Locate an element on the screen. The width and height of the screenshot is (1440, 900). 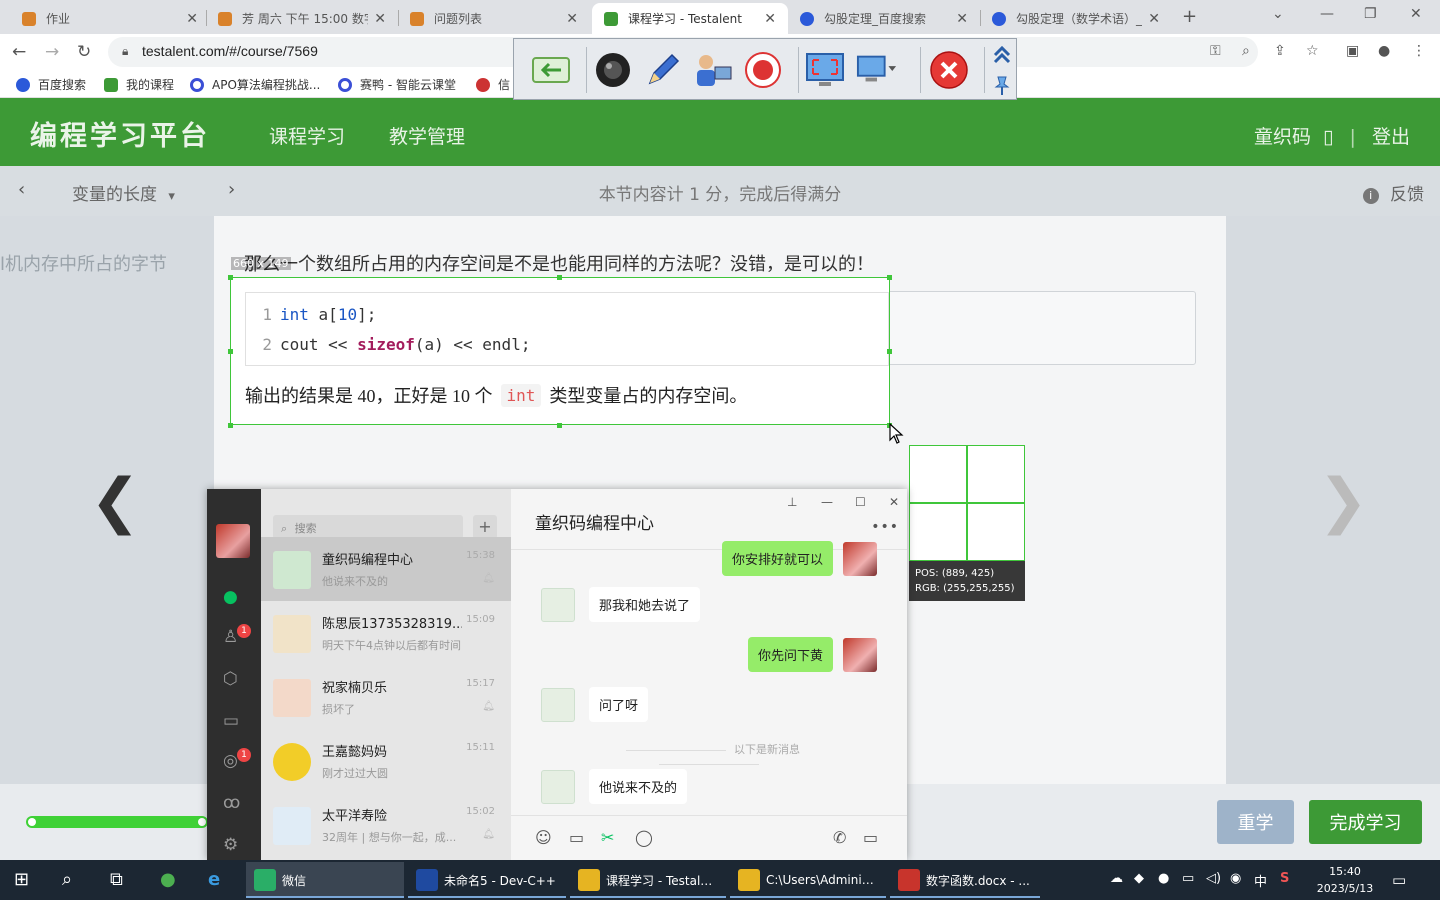
settings-gear-icon: ⚙ is located at coordinates (230, 845).